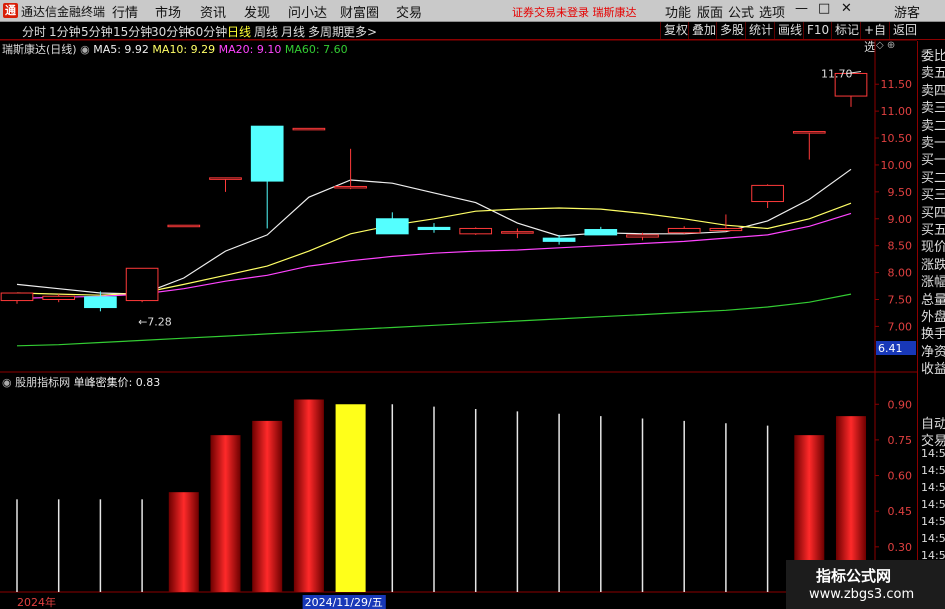 The image size is (945, 609). What do you see at coordinates (900, 511) in the screenshot?
I see `sub-y-tick-label-3: 0.45` at bounding box center [900, 511].